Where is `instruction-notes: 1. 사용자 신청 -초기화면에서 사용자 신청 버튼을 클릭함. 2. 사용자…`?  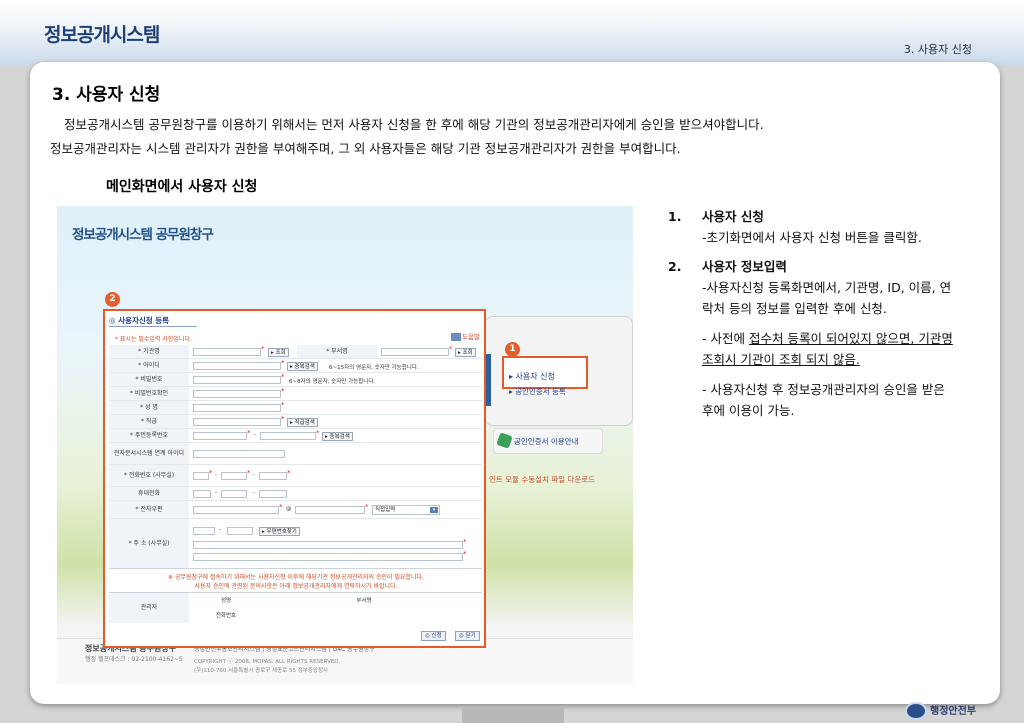 instruction-notes: 1. 사용자 신청 -초기화면에서 사용자 신청 버튼을 클릭함. 2. 사용자… is located at coordinates (810, 313).